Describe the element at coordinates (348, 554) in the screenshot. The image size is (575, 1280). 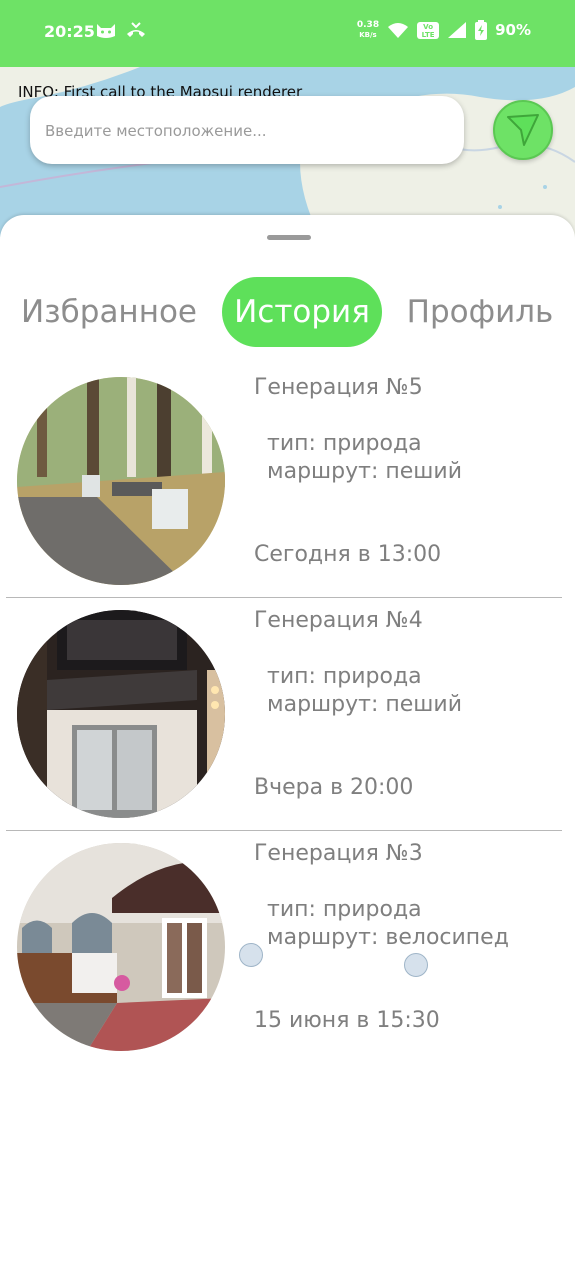
I see `card-date: Сегодня в 13:00` at that location.